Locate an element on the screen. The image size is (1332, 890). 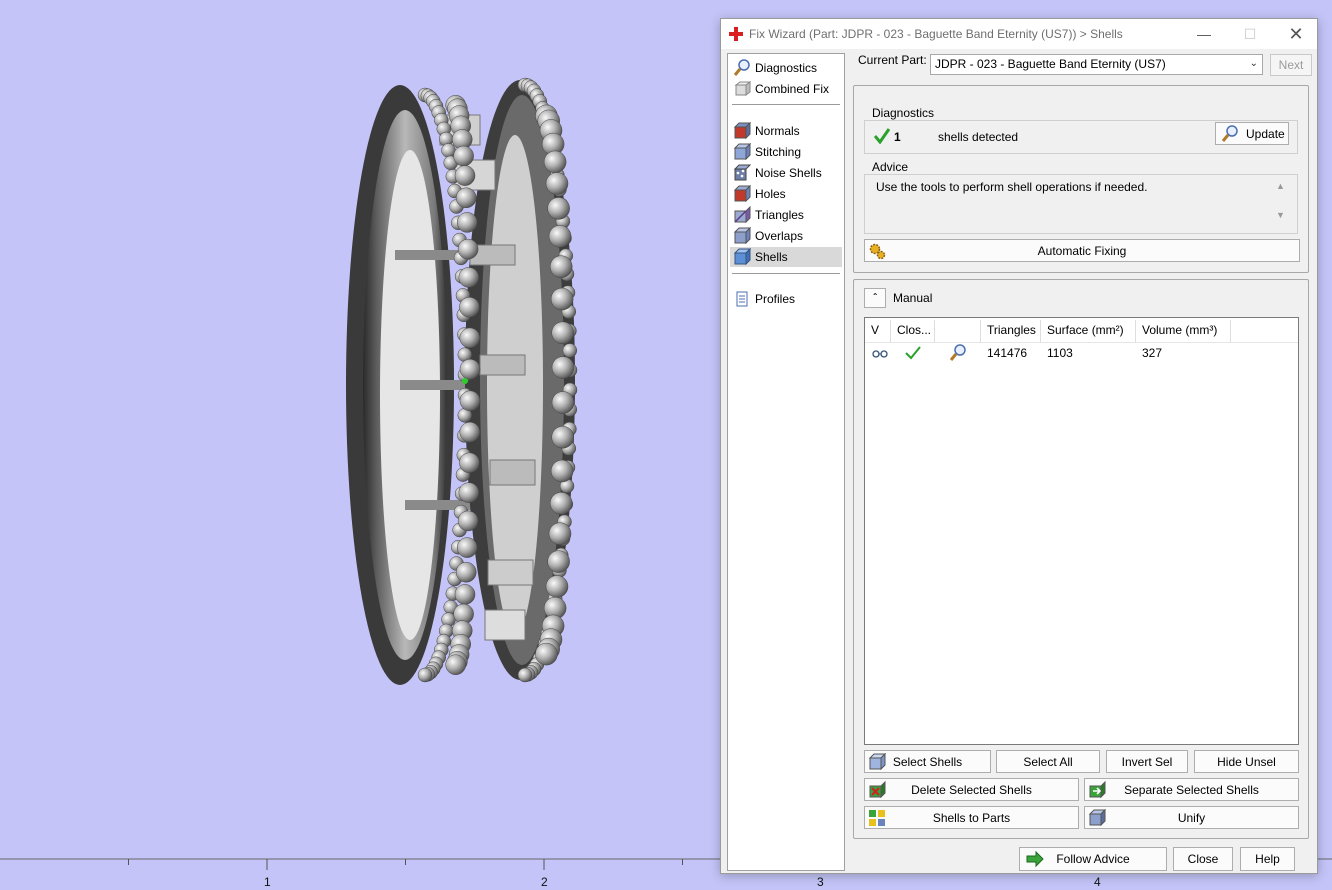
holes-icon is located at coordinates (742, 194).